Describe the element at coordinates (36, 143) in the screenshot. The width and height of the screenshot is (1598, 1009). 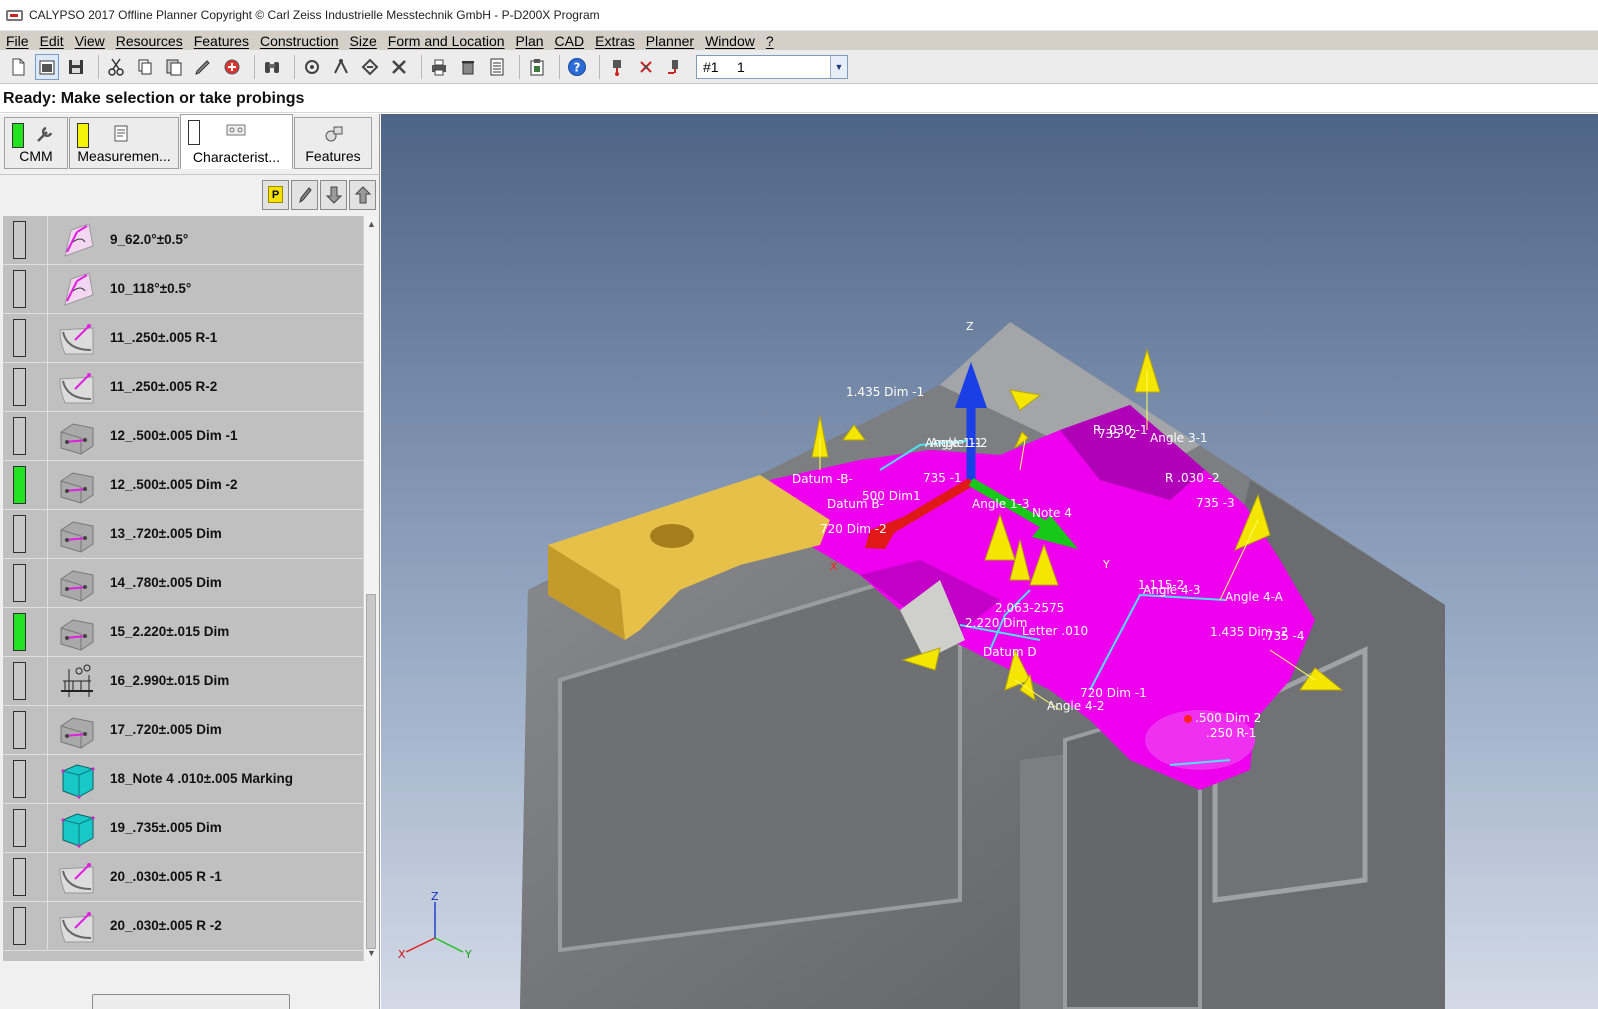
I see `tab-cmm: CMM` at that location.